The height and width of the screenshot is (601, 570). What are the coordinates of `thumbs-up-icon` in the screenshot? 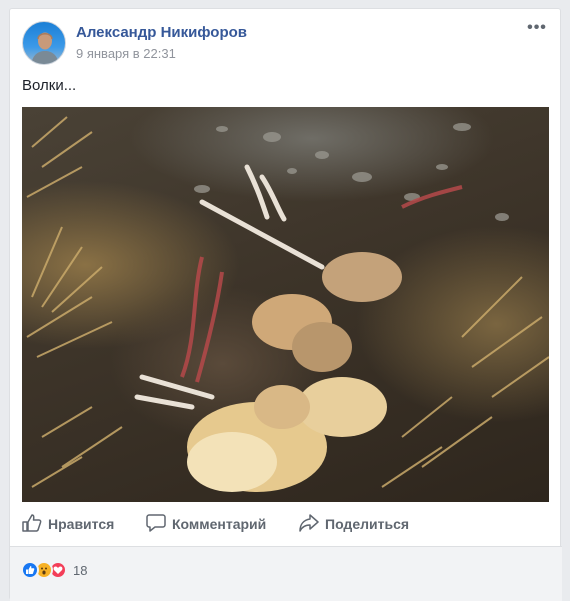 It's located at (35, 524).